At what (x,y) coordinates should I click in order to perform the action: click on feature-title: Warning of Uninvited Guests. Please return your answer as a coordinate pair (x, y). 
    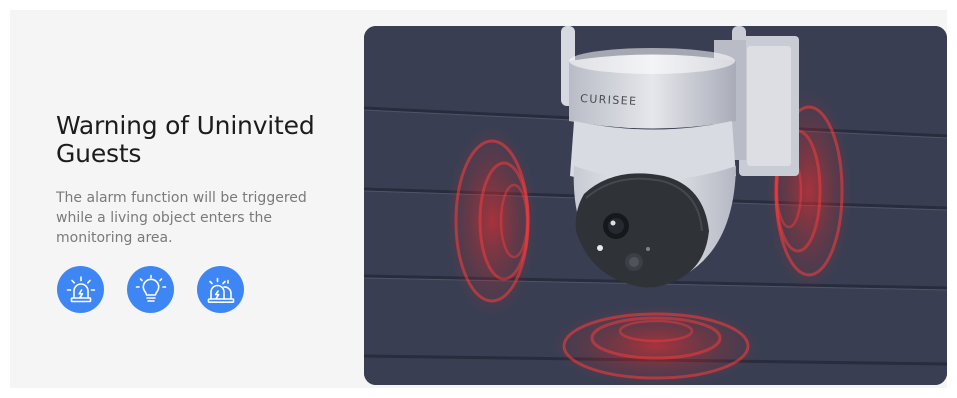
    Looking at the image, I should click on (185, 139).